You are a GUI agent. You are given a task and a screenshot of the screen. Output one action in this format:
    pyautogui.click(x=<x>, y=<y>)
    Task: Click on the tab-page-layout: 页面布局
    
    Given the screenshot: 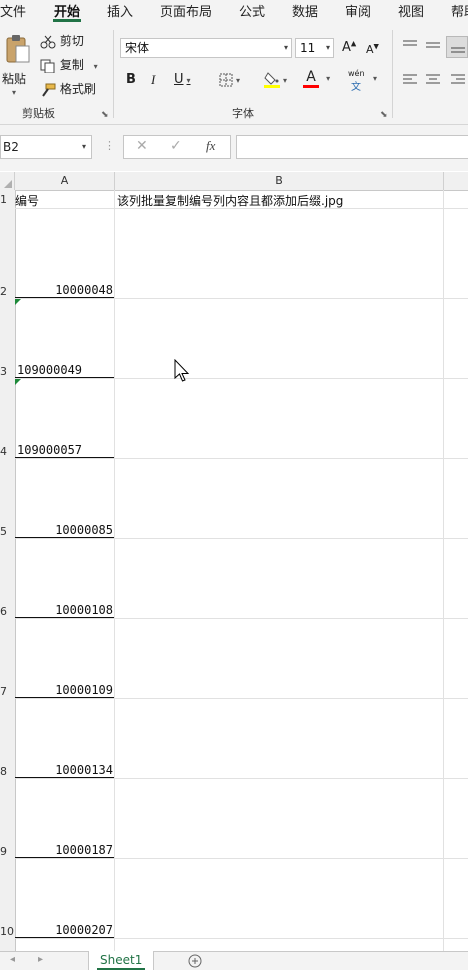 What is the action you would take?
    pyautogui.click(x=186, y=10)
    